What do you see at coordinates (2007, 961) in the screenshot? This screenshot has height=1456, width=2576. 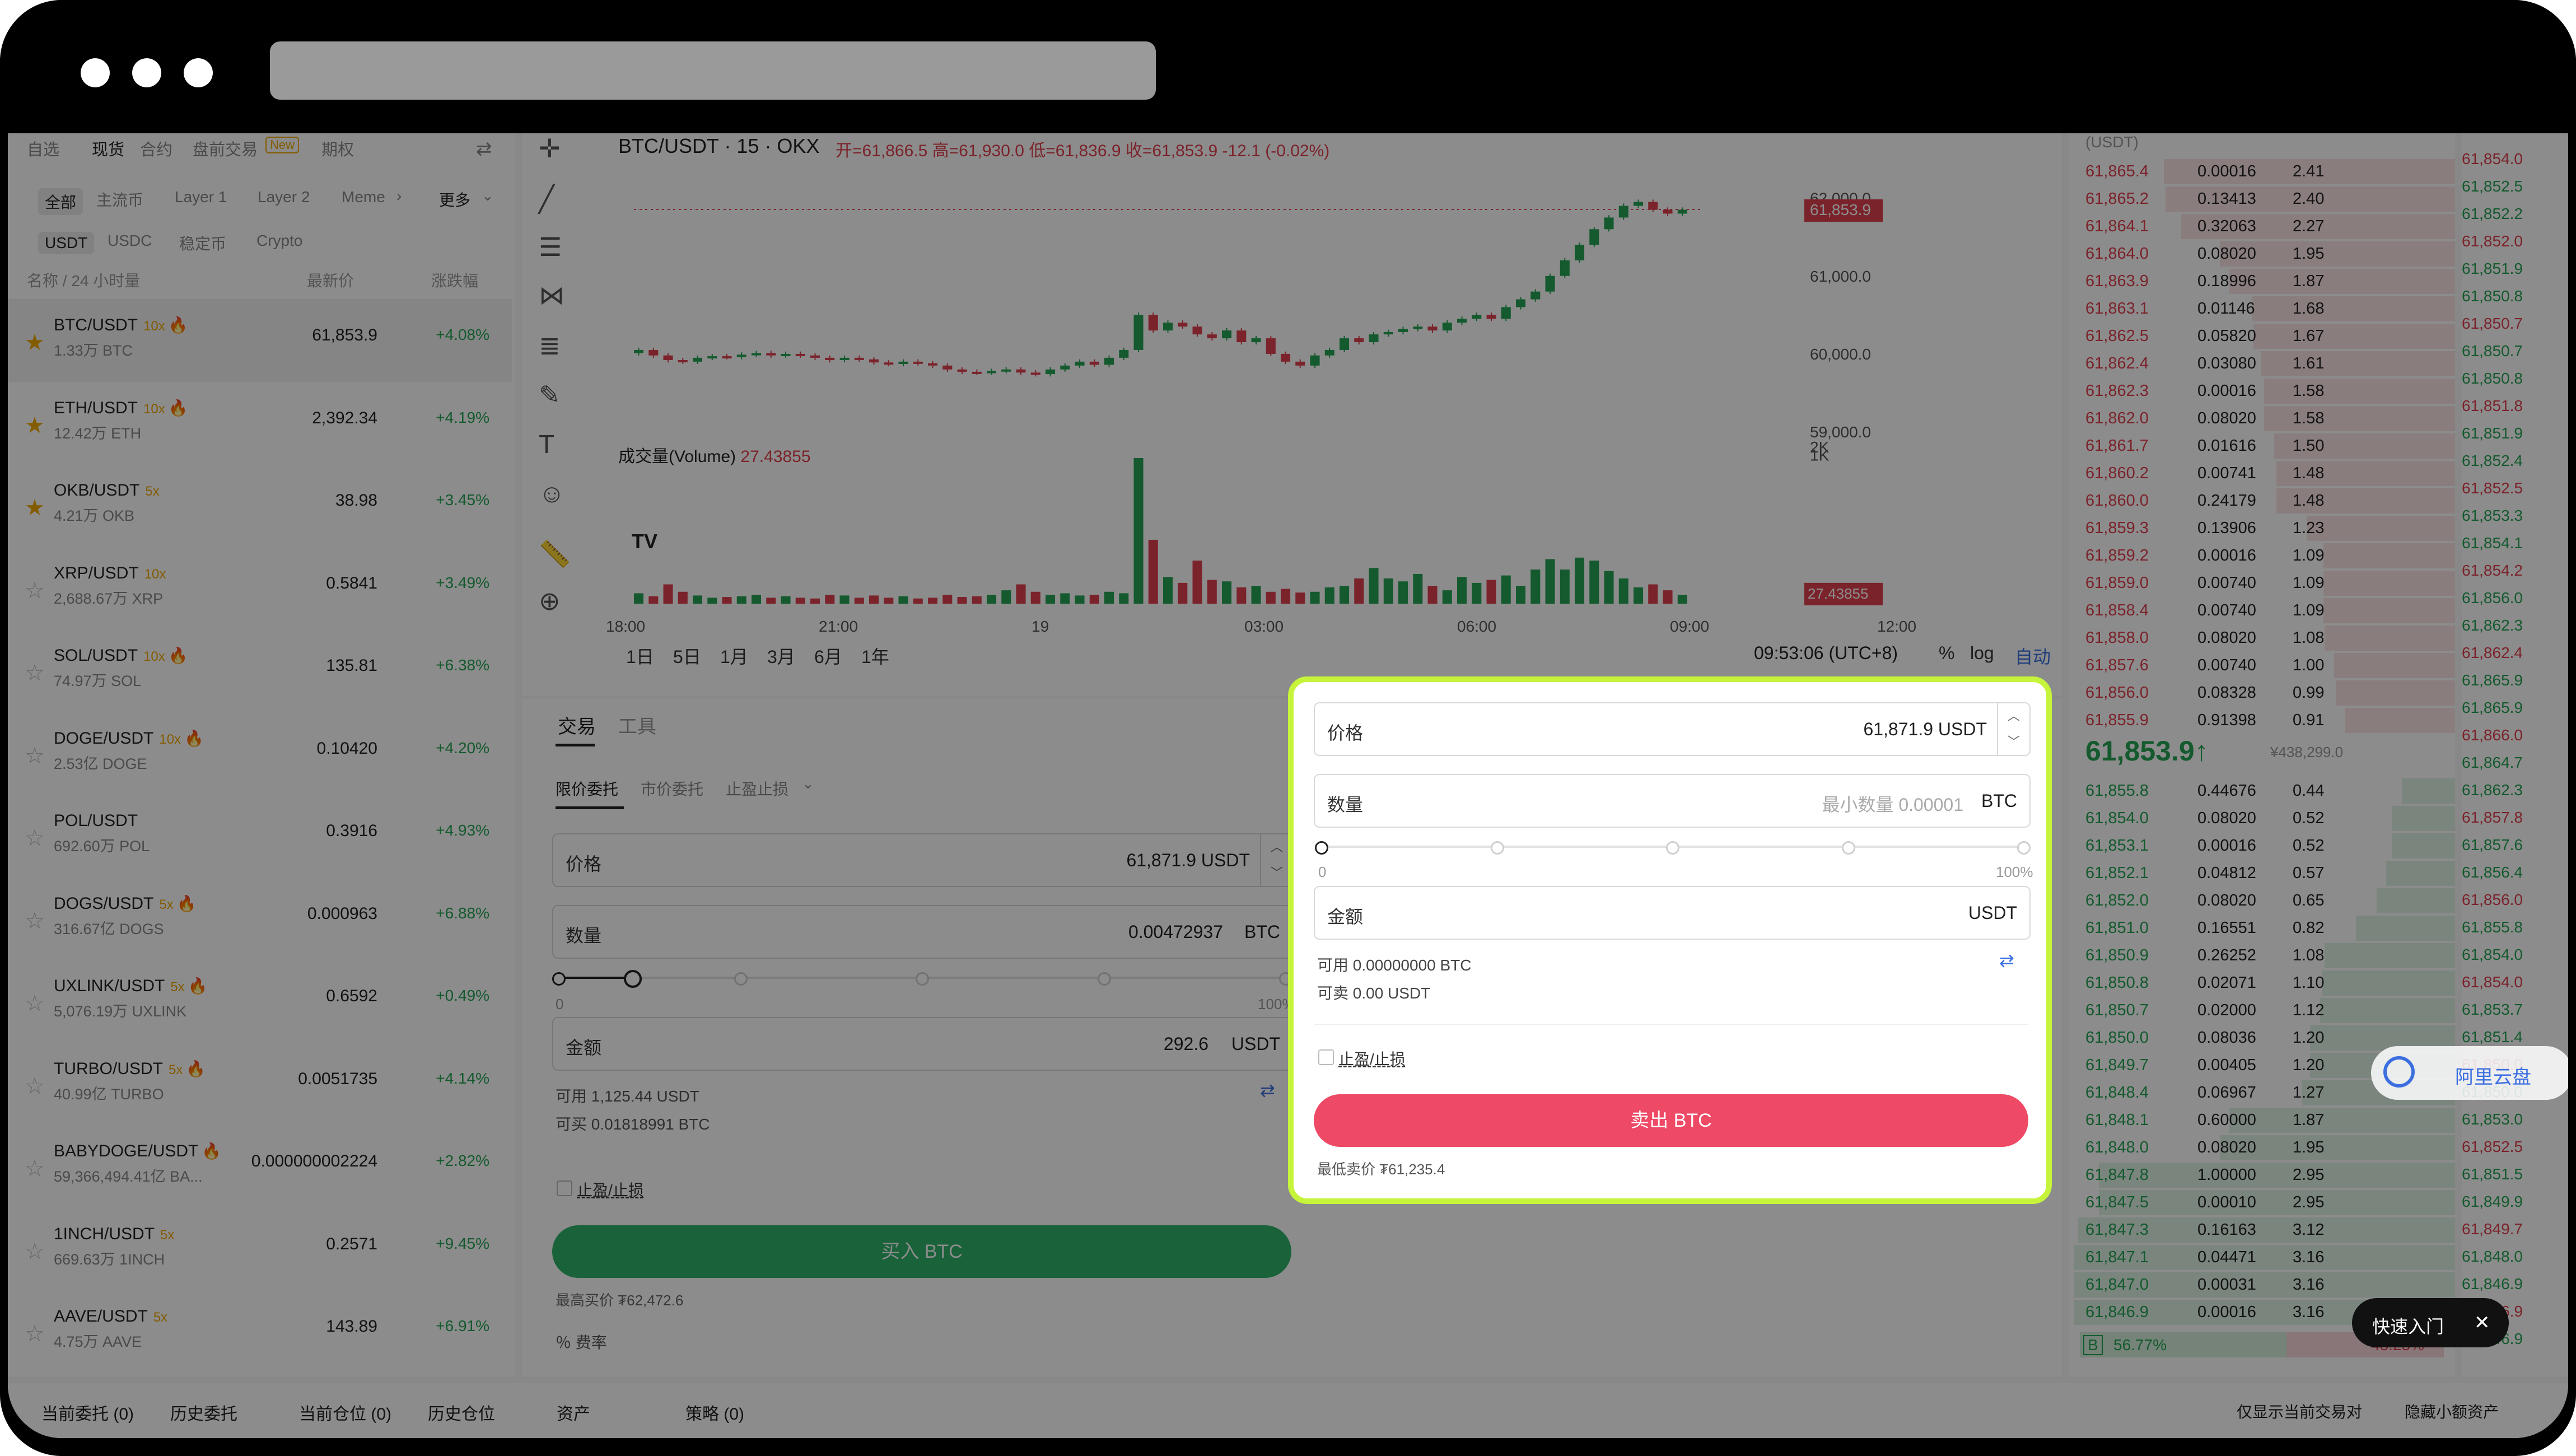 I see `sell-transfer-icon: ⇄` at bounding box center [2007, 961].